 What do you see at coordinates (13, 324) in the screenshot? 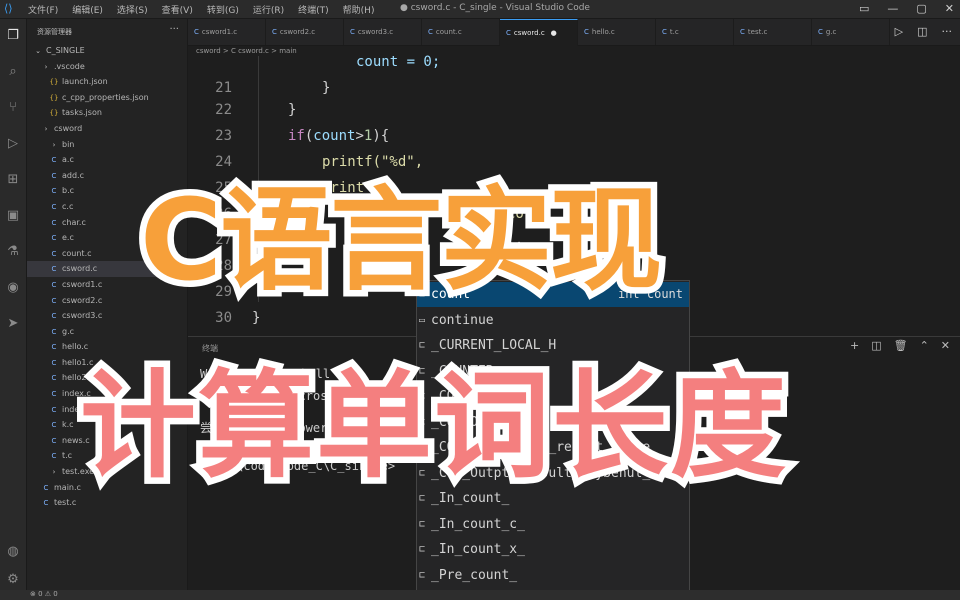
I see `share-icon: ➤` at bounding box center [13, 324].